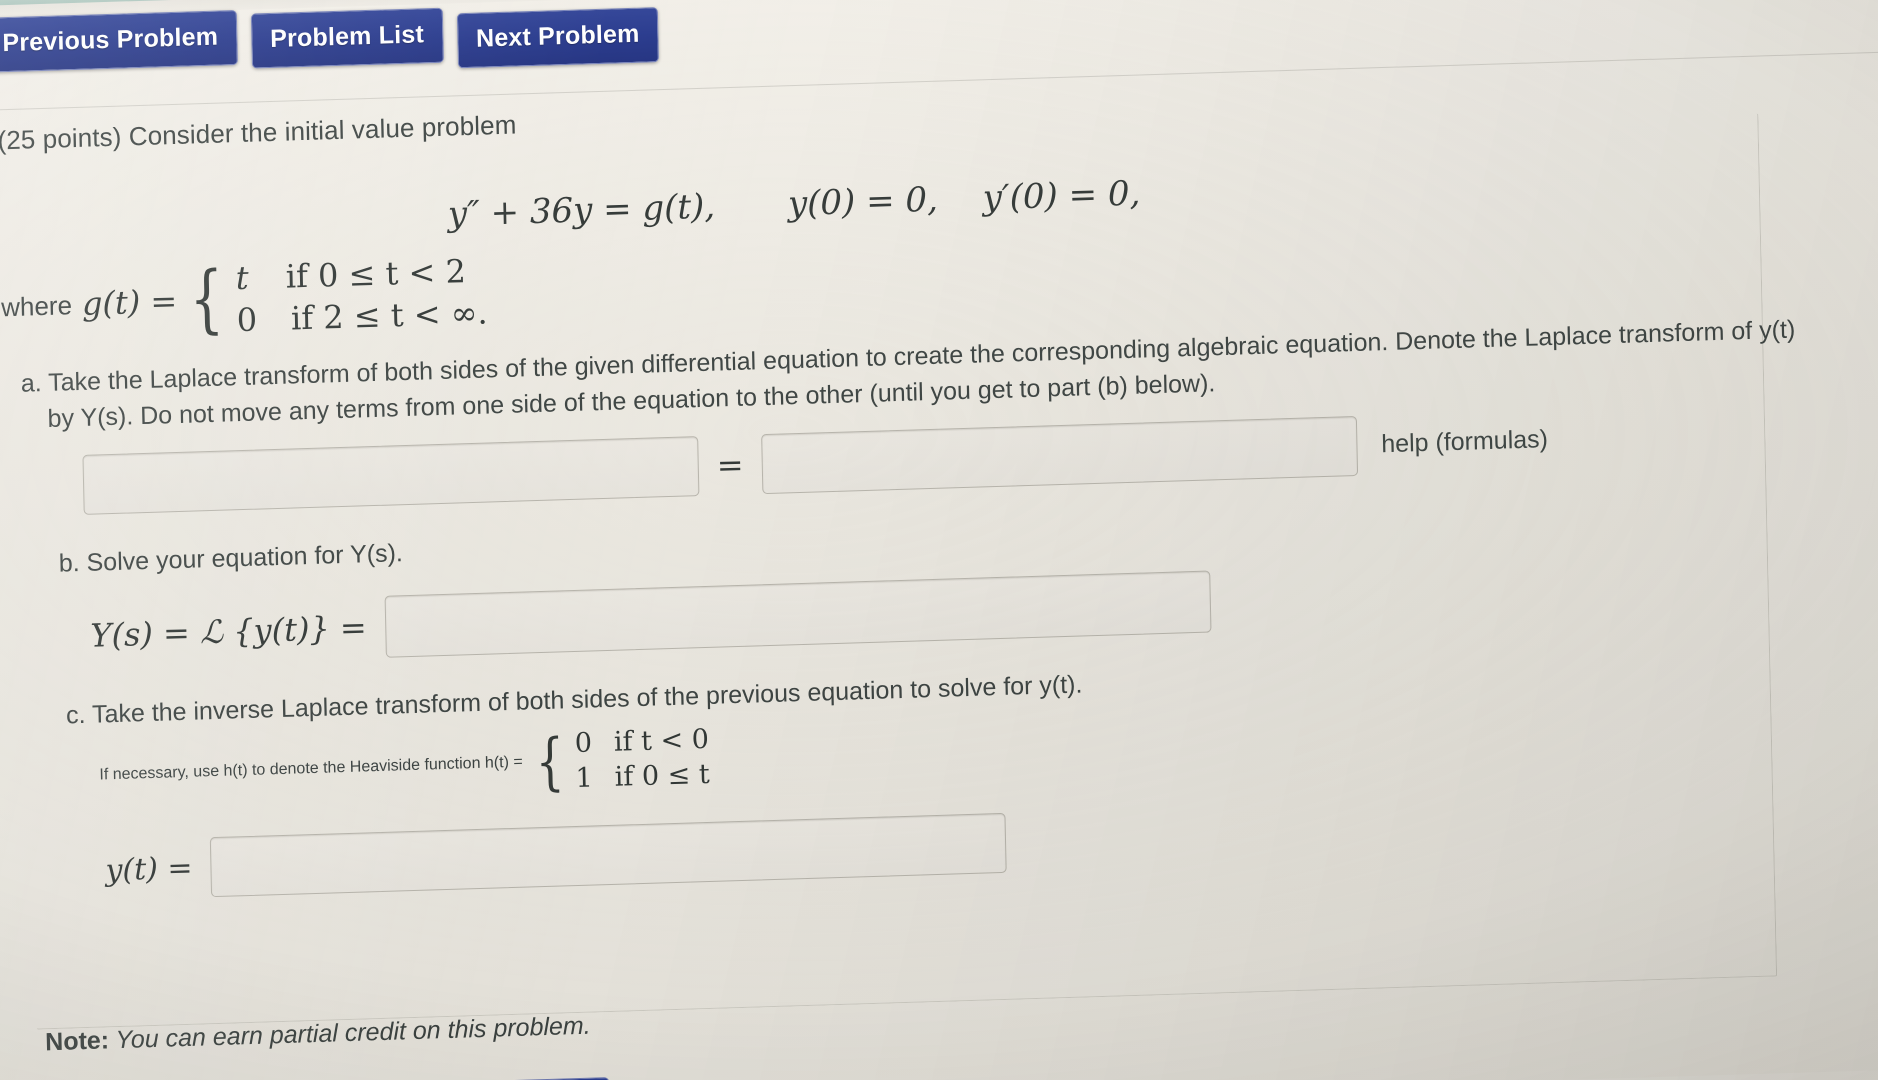  I want to click on part-a-label: a., so click(31, 383).